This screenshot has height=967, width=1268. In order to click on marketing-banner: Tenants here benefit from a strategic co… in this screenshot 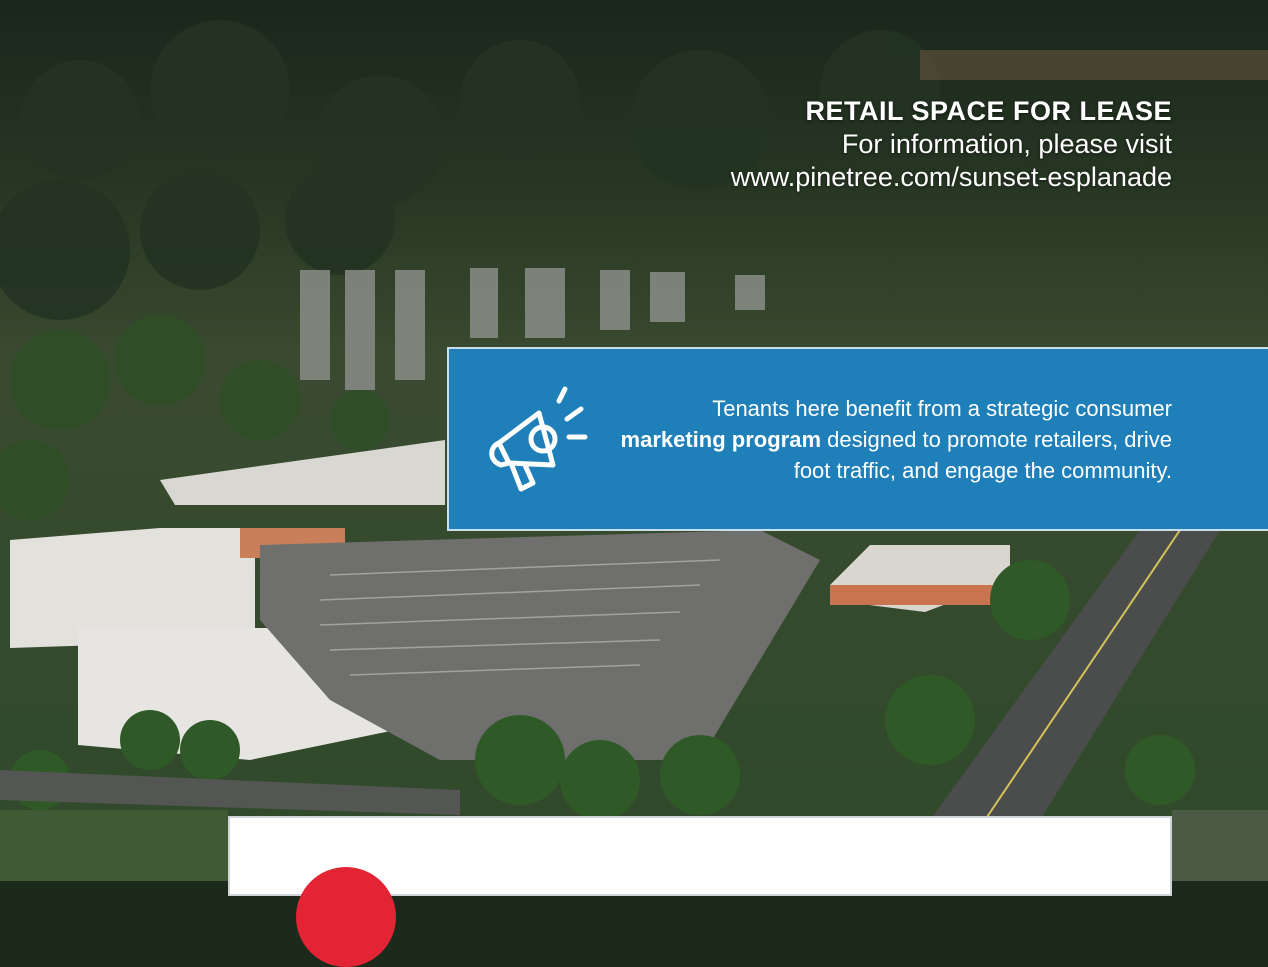, I will do `click(857, 439)`.